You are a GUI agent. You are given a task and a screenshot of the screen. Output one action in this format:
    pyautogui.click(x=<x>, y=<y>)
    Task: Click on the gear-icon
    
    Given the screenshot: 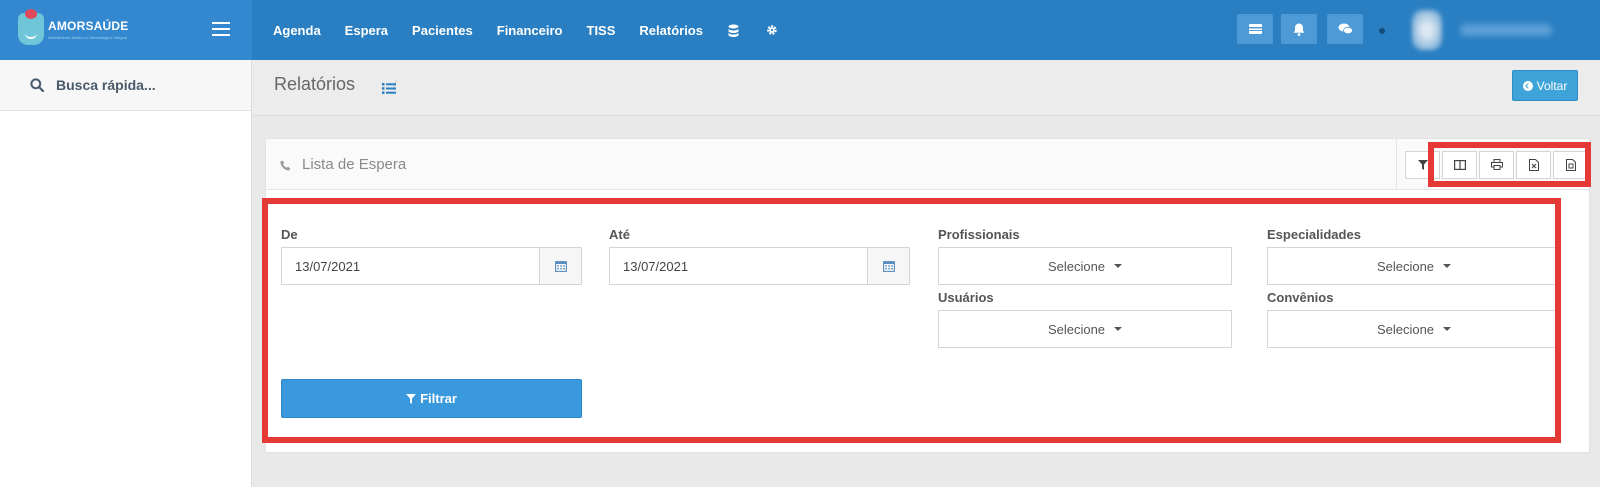 What is the action you would take?
    pyautogui.click(x=772, y=30)
    